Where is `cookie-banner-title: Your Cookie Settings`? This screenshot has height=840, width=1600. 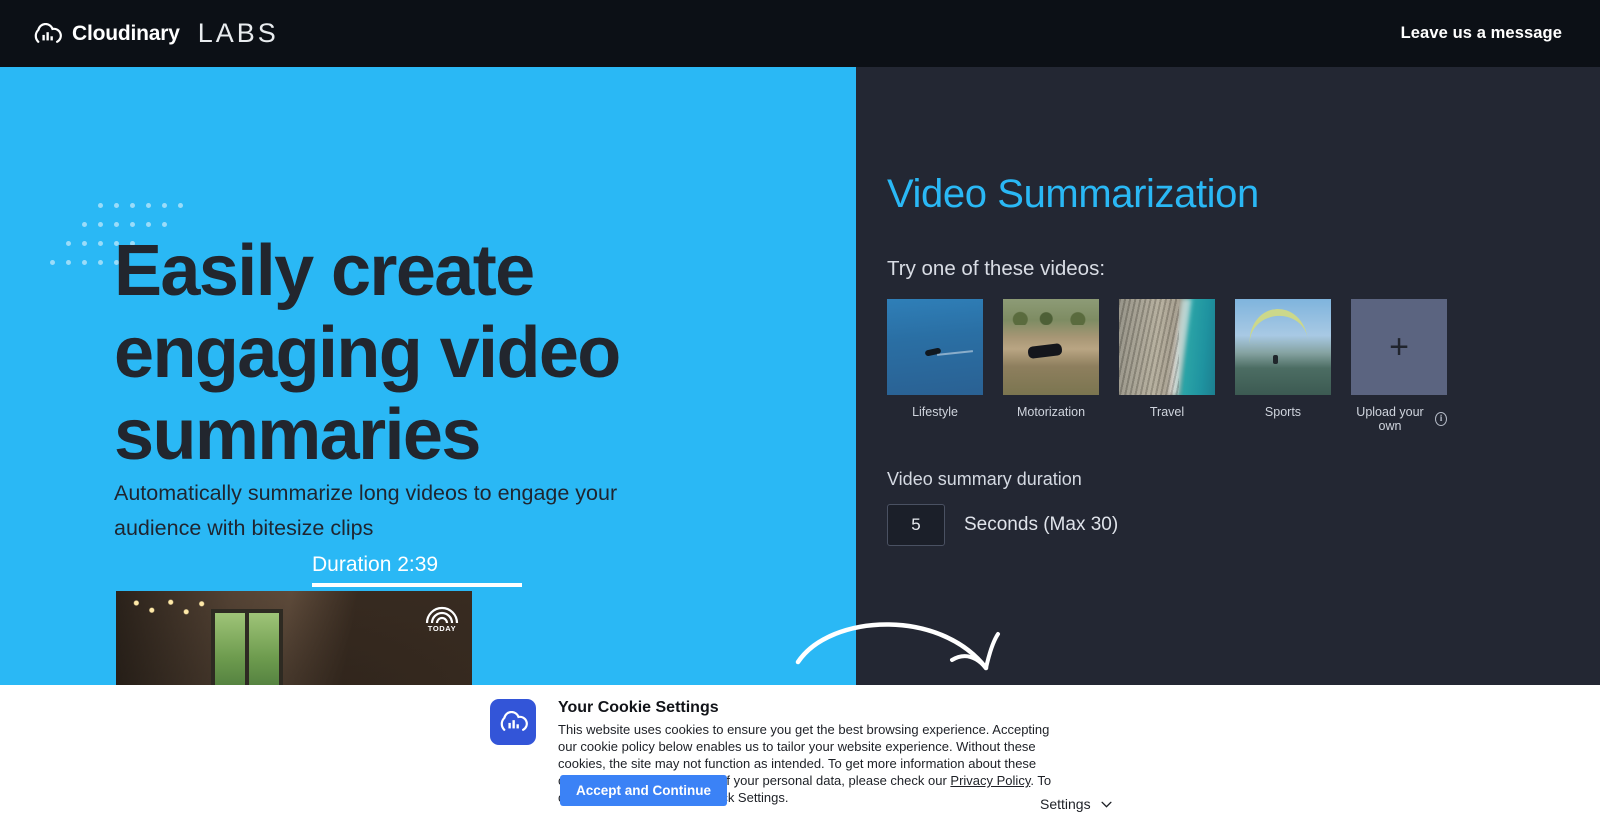
cookie-banner-title: Your Cookie Settings is located at coordinates (638, 707).